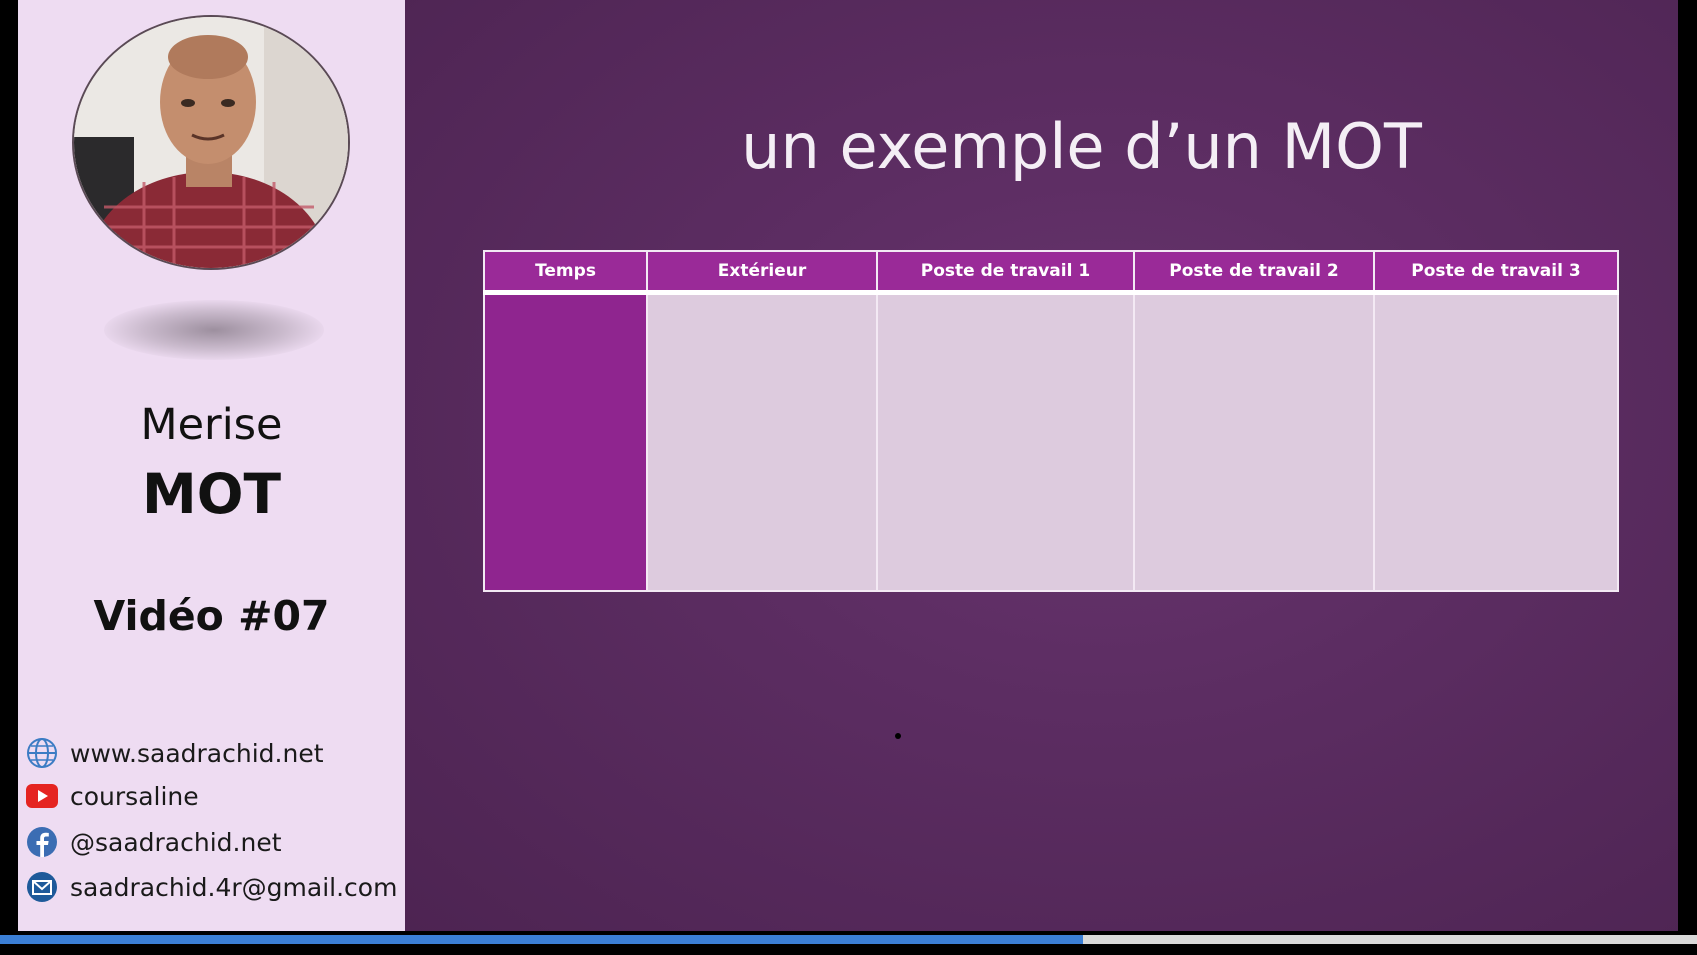  What do you see at coordinates (214, 330) in the screenshot?
I see `avatar-shadow` at bounding box center [214, 330].